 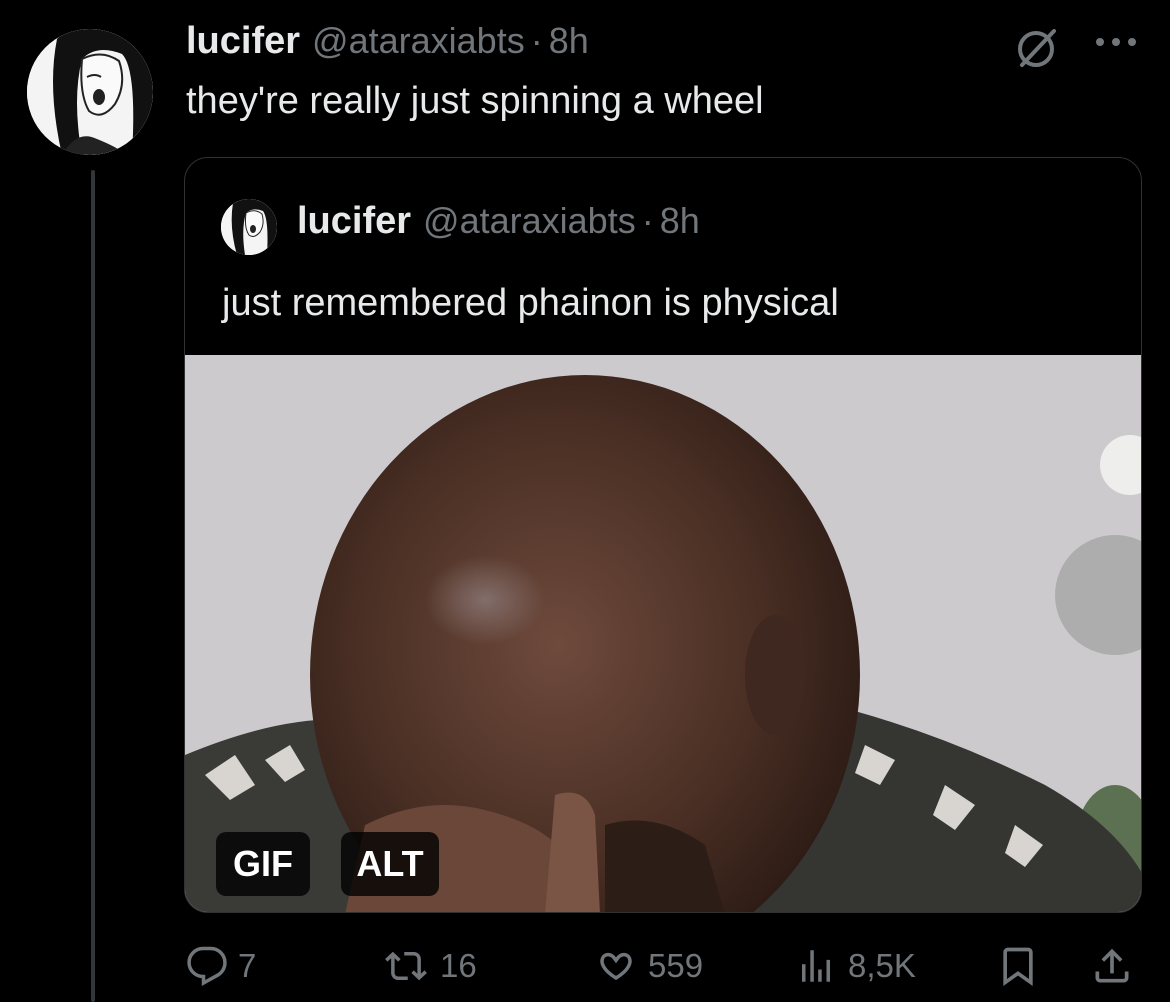 I want to click on bookmark-button, so click(x=1018, y=966).